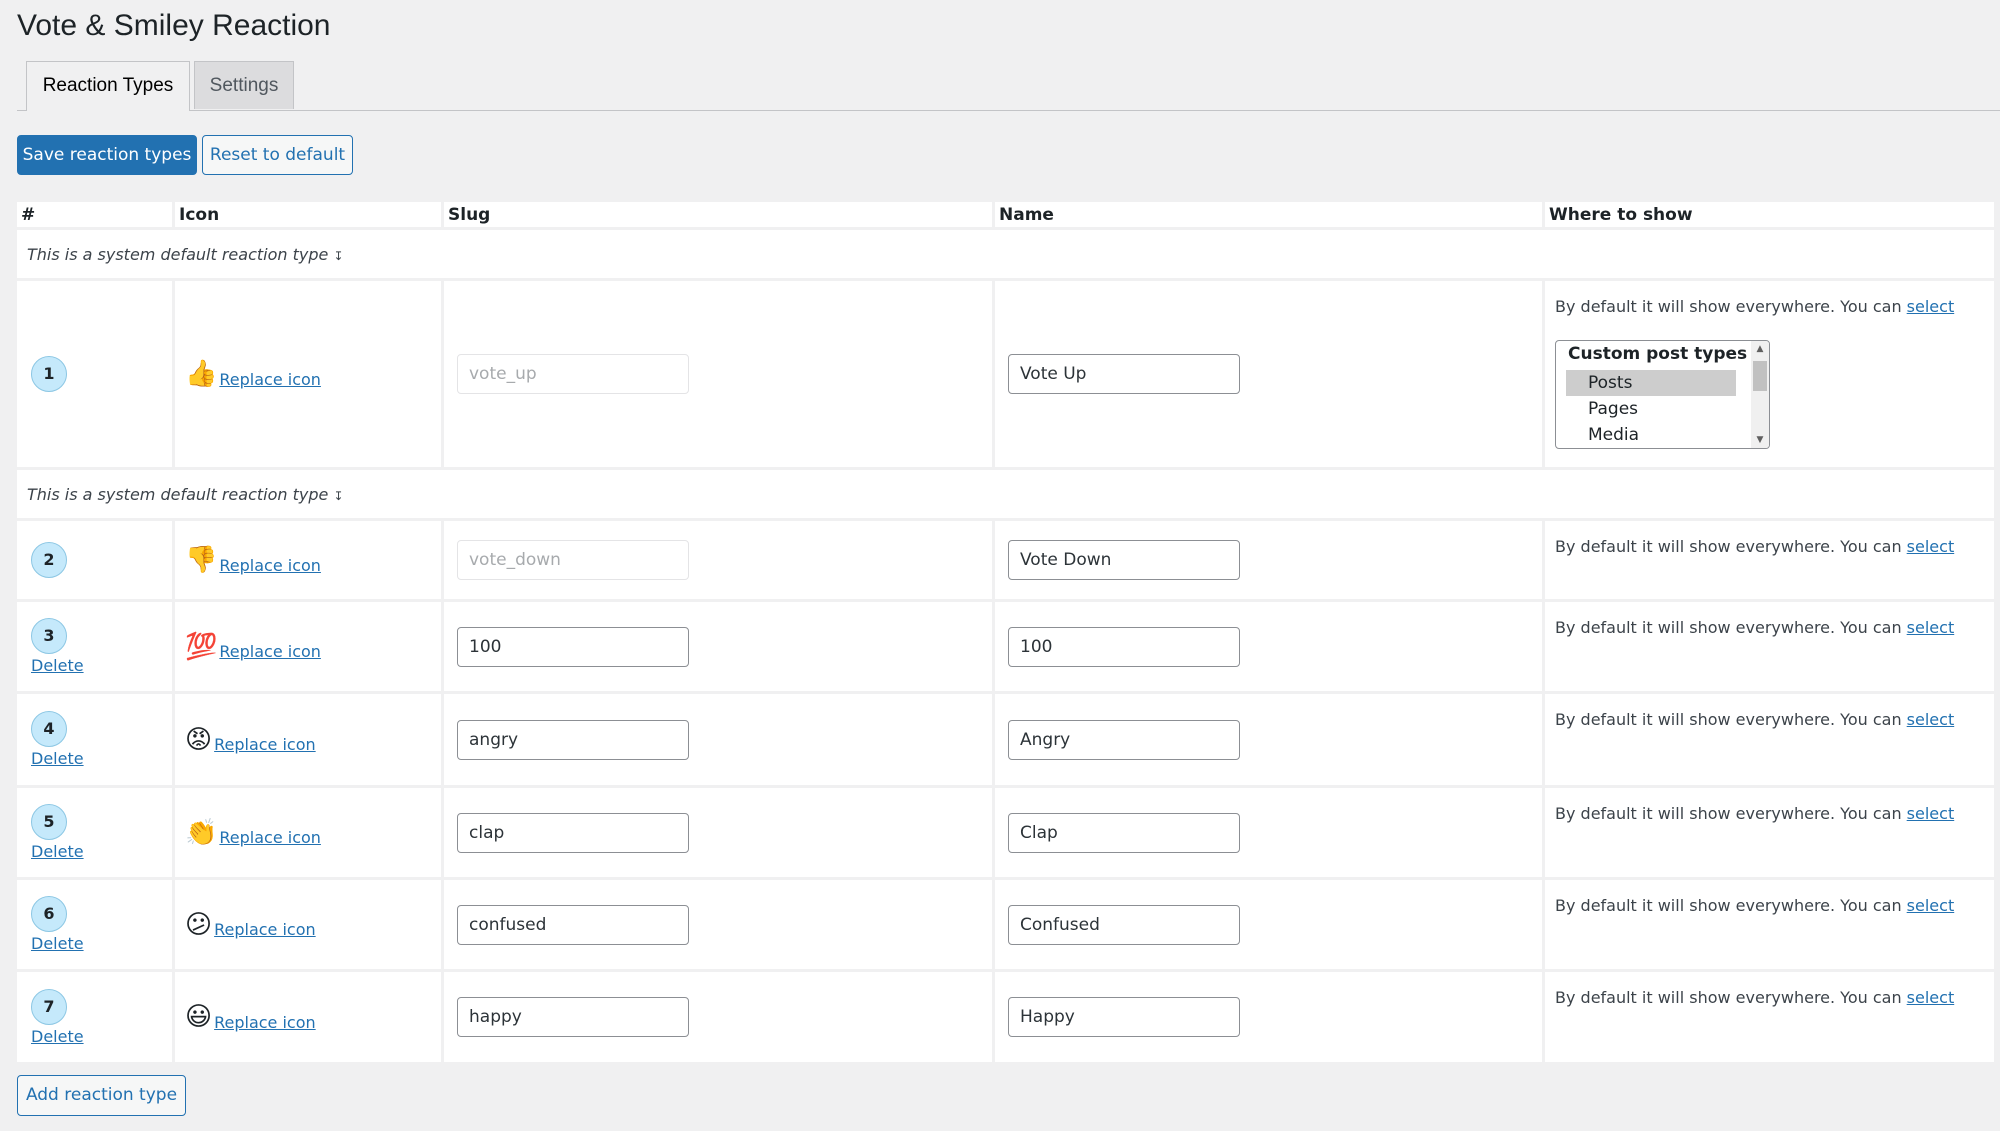  I want to click on icon-cell: 😡 Replace icon, so click(308, 739).